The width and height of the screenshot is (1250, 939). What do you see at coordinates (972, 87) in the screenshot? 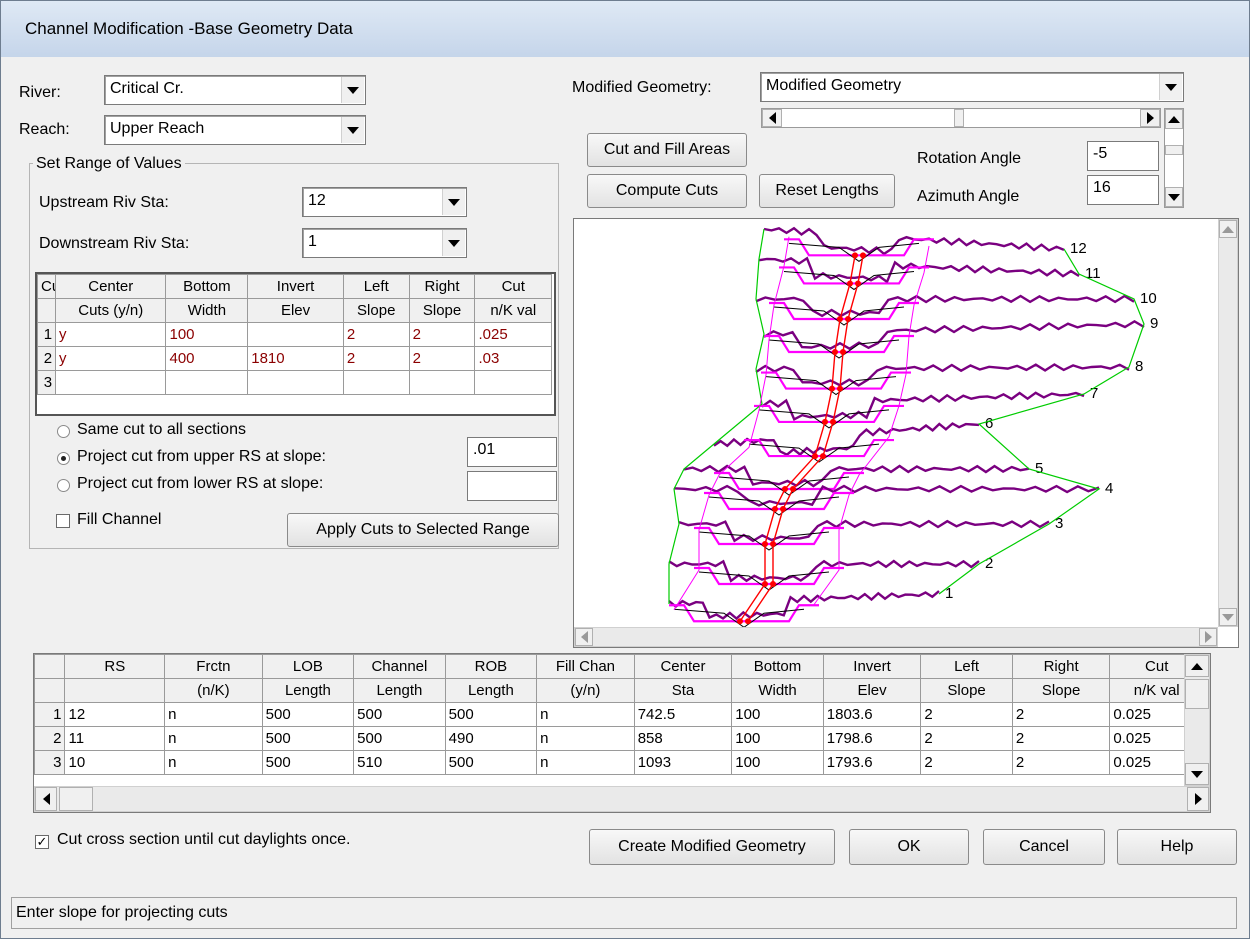
I see `modified-geometry-combo: Modified Geometry` at bounding box center [972, 87].